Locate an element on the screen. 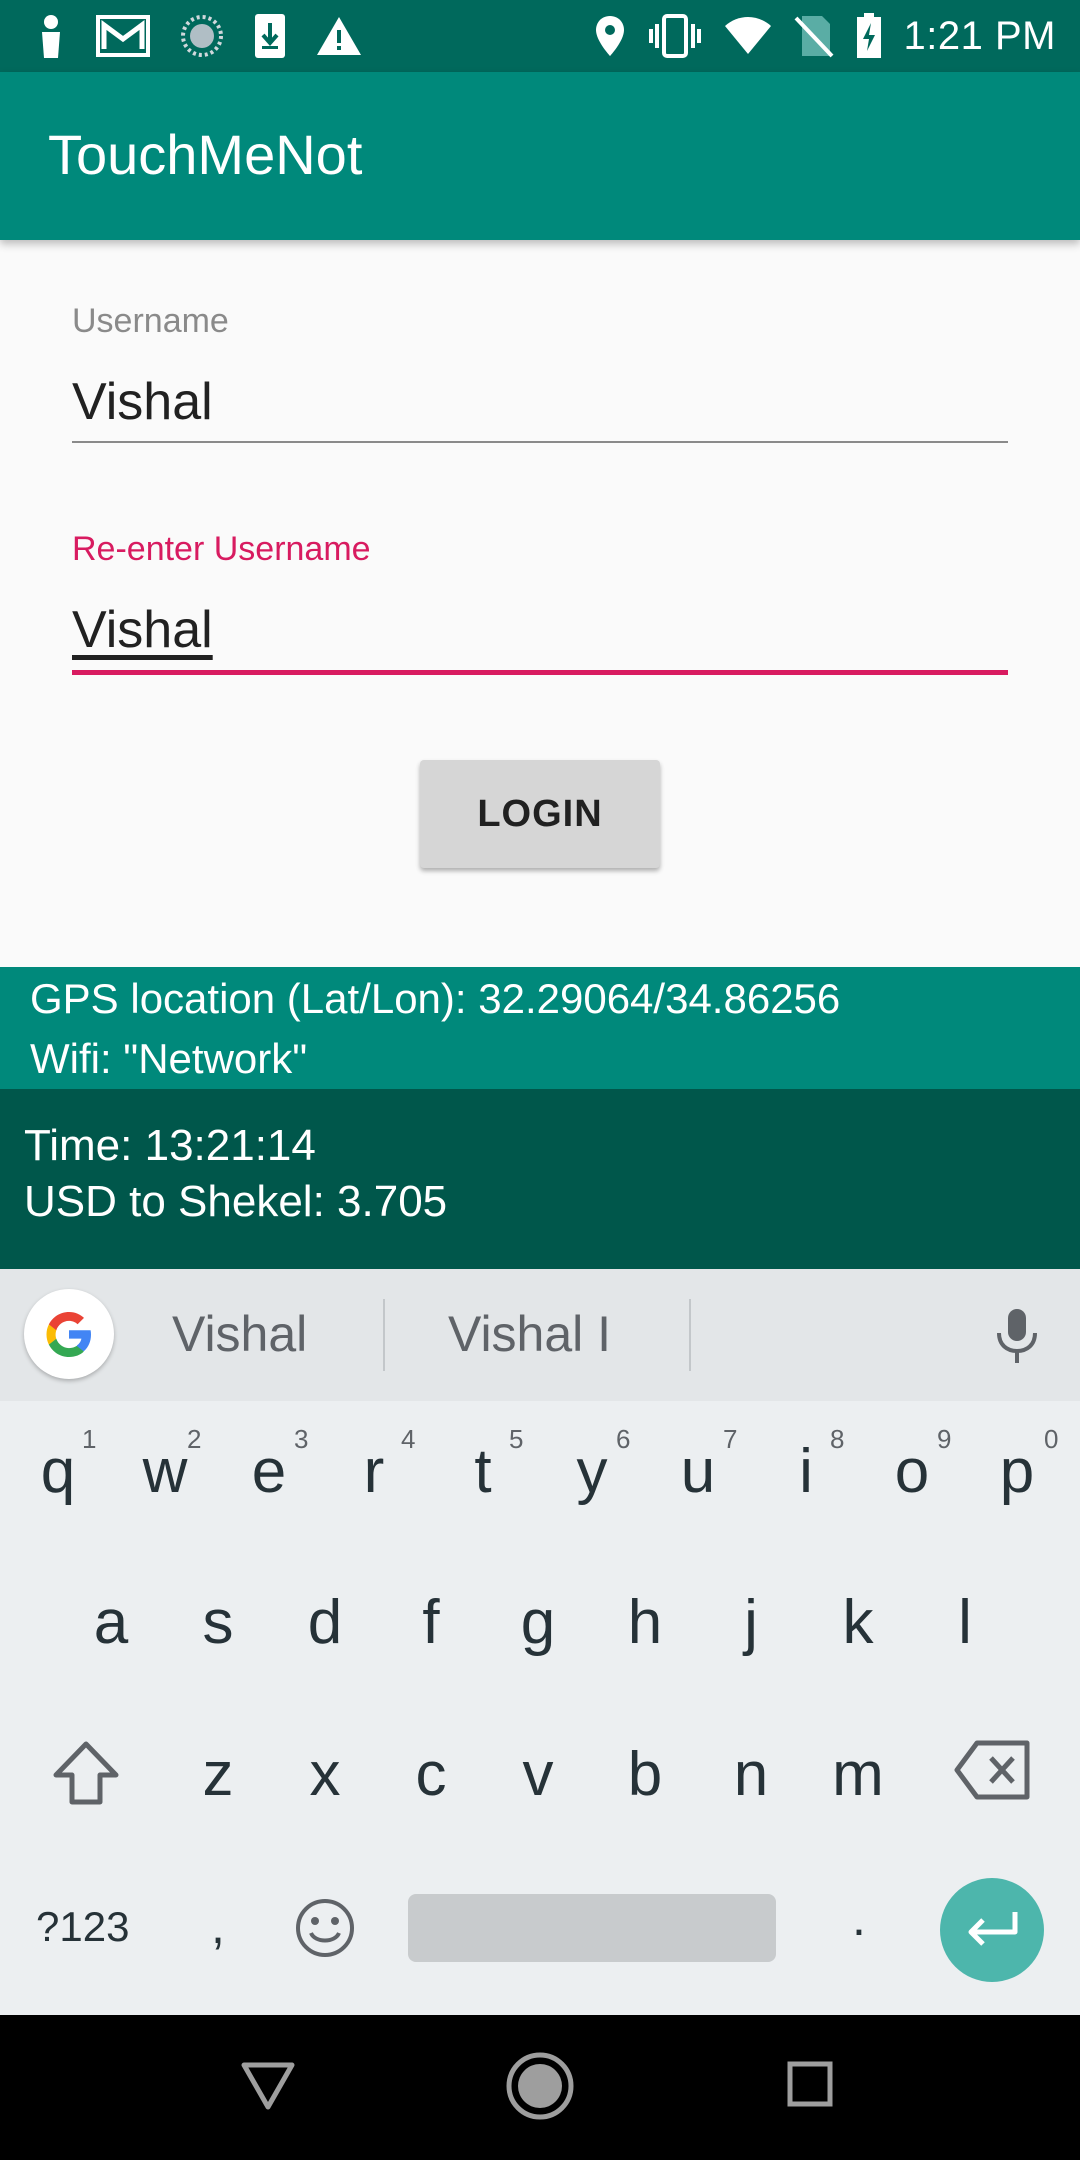 This screenshot has width=1080, height=2160. username-label: Username is located at coordinates (150, 321).